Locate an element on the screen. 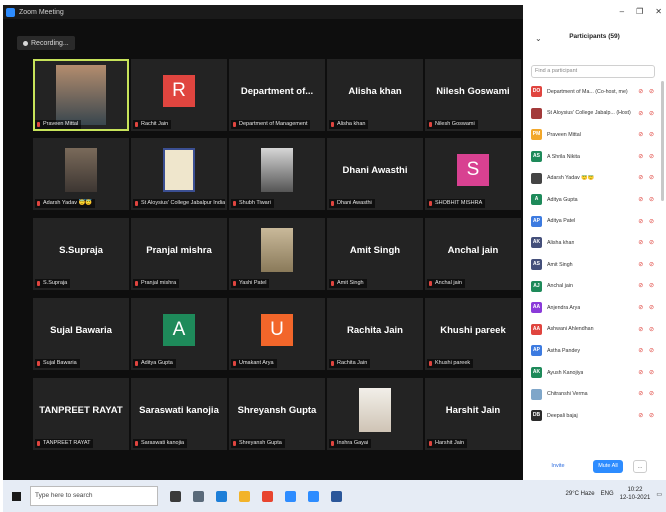 The width and height of the screenshot is (666, 512). participant-row: DO Department of Ma... (Co-host, me) ⊘ ⊘ is located at coordinates (594, 92).